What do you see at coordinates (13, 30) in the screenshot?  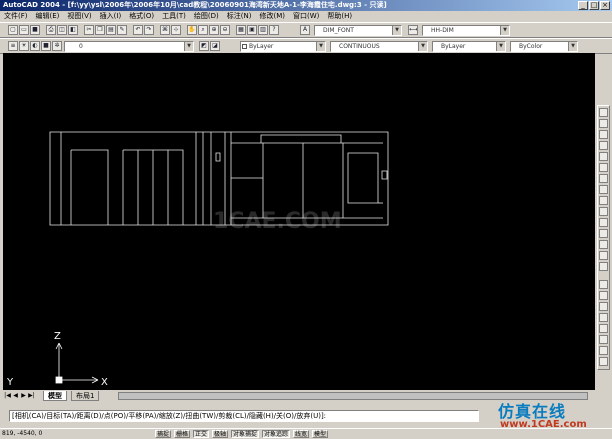 I see `new-file-icon: ▢` at bounding box center [13, 30].